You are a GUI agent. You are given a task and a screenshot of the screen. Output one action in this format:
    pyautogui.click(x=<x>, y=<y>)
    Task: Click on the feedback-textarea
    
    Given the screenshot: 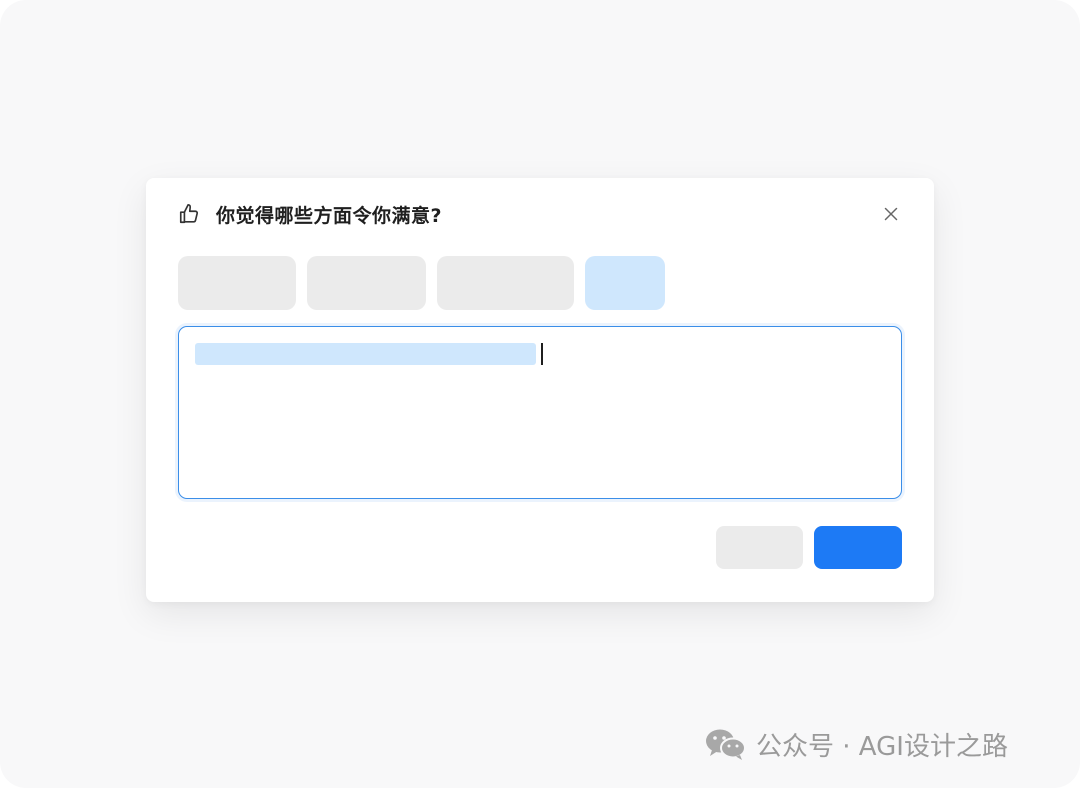 What is the action you would take?
    pyautogui.click(x=540, y=412)
    